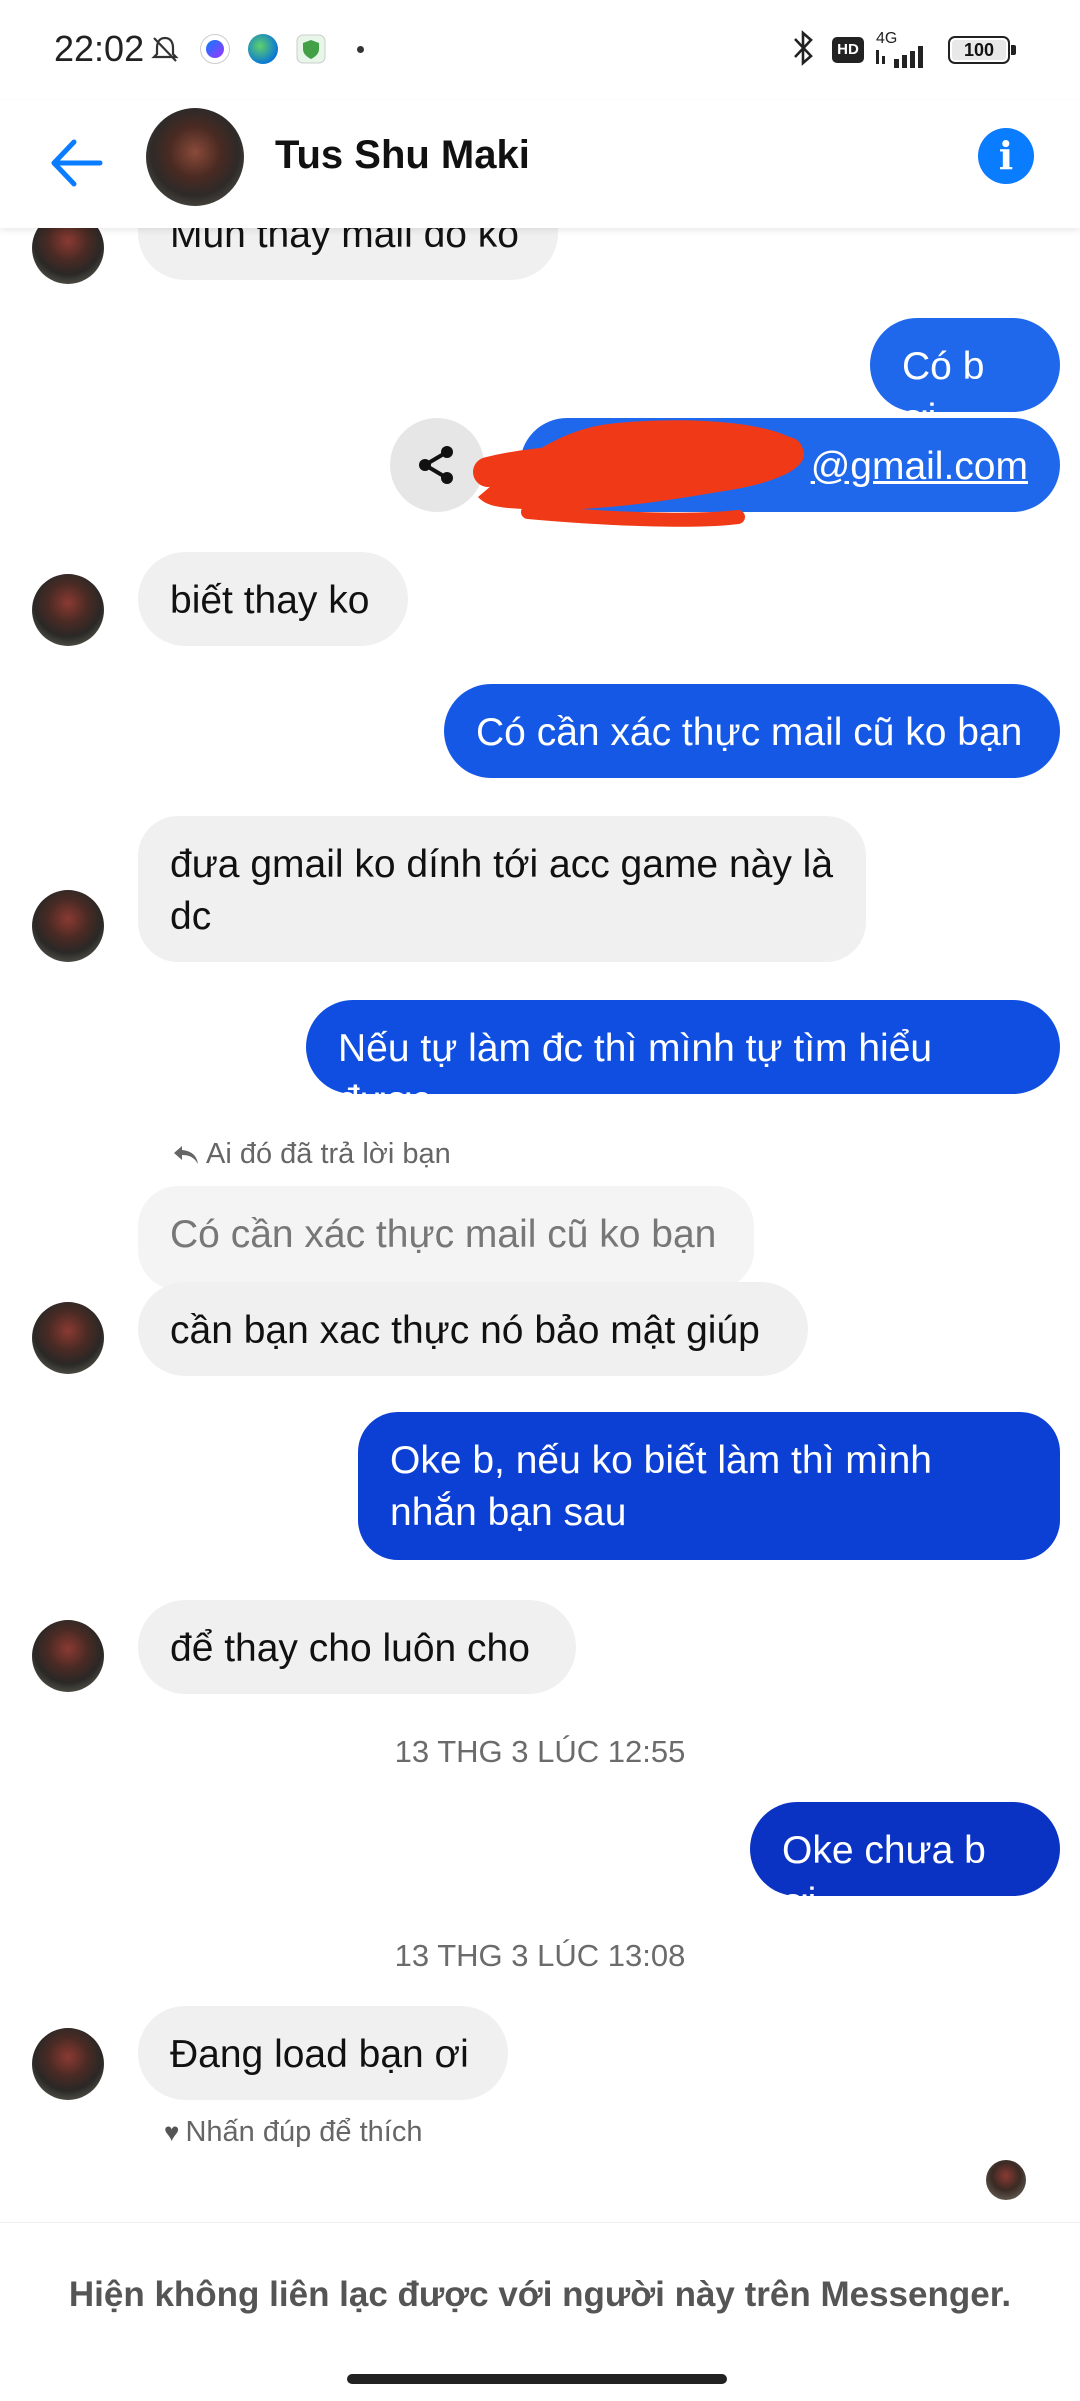 This screenshot has width=1080, height=2401. What do you see at coordinates (919, 466) in the screenshot?
I see `email-link: @gmail.com` at bounding box center [919, 466].